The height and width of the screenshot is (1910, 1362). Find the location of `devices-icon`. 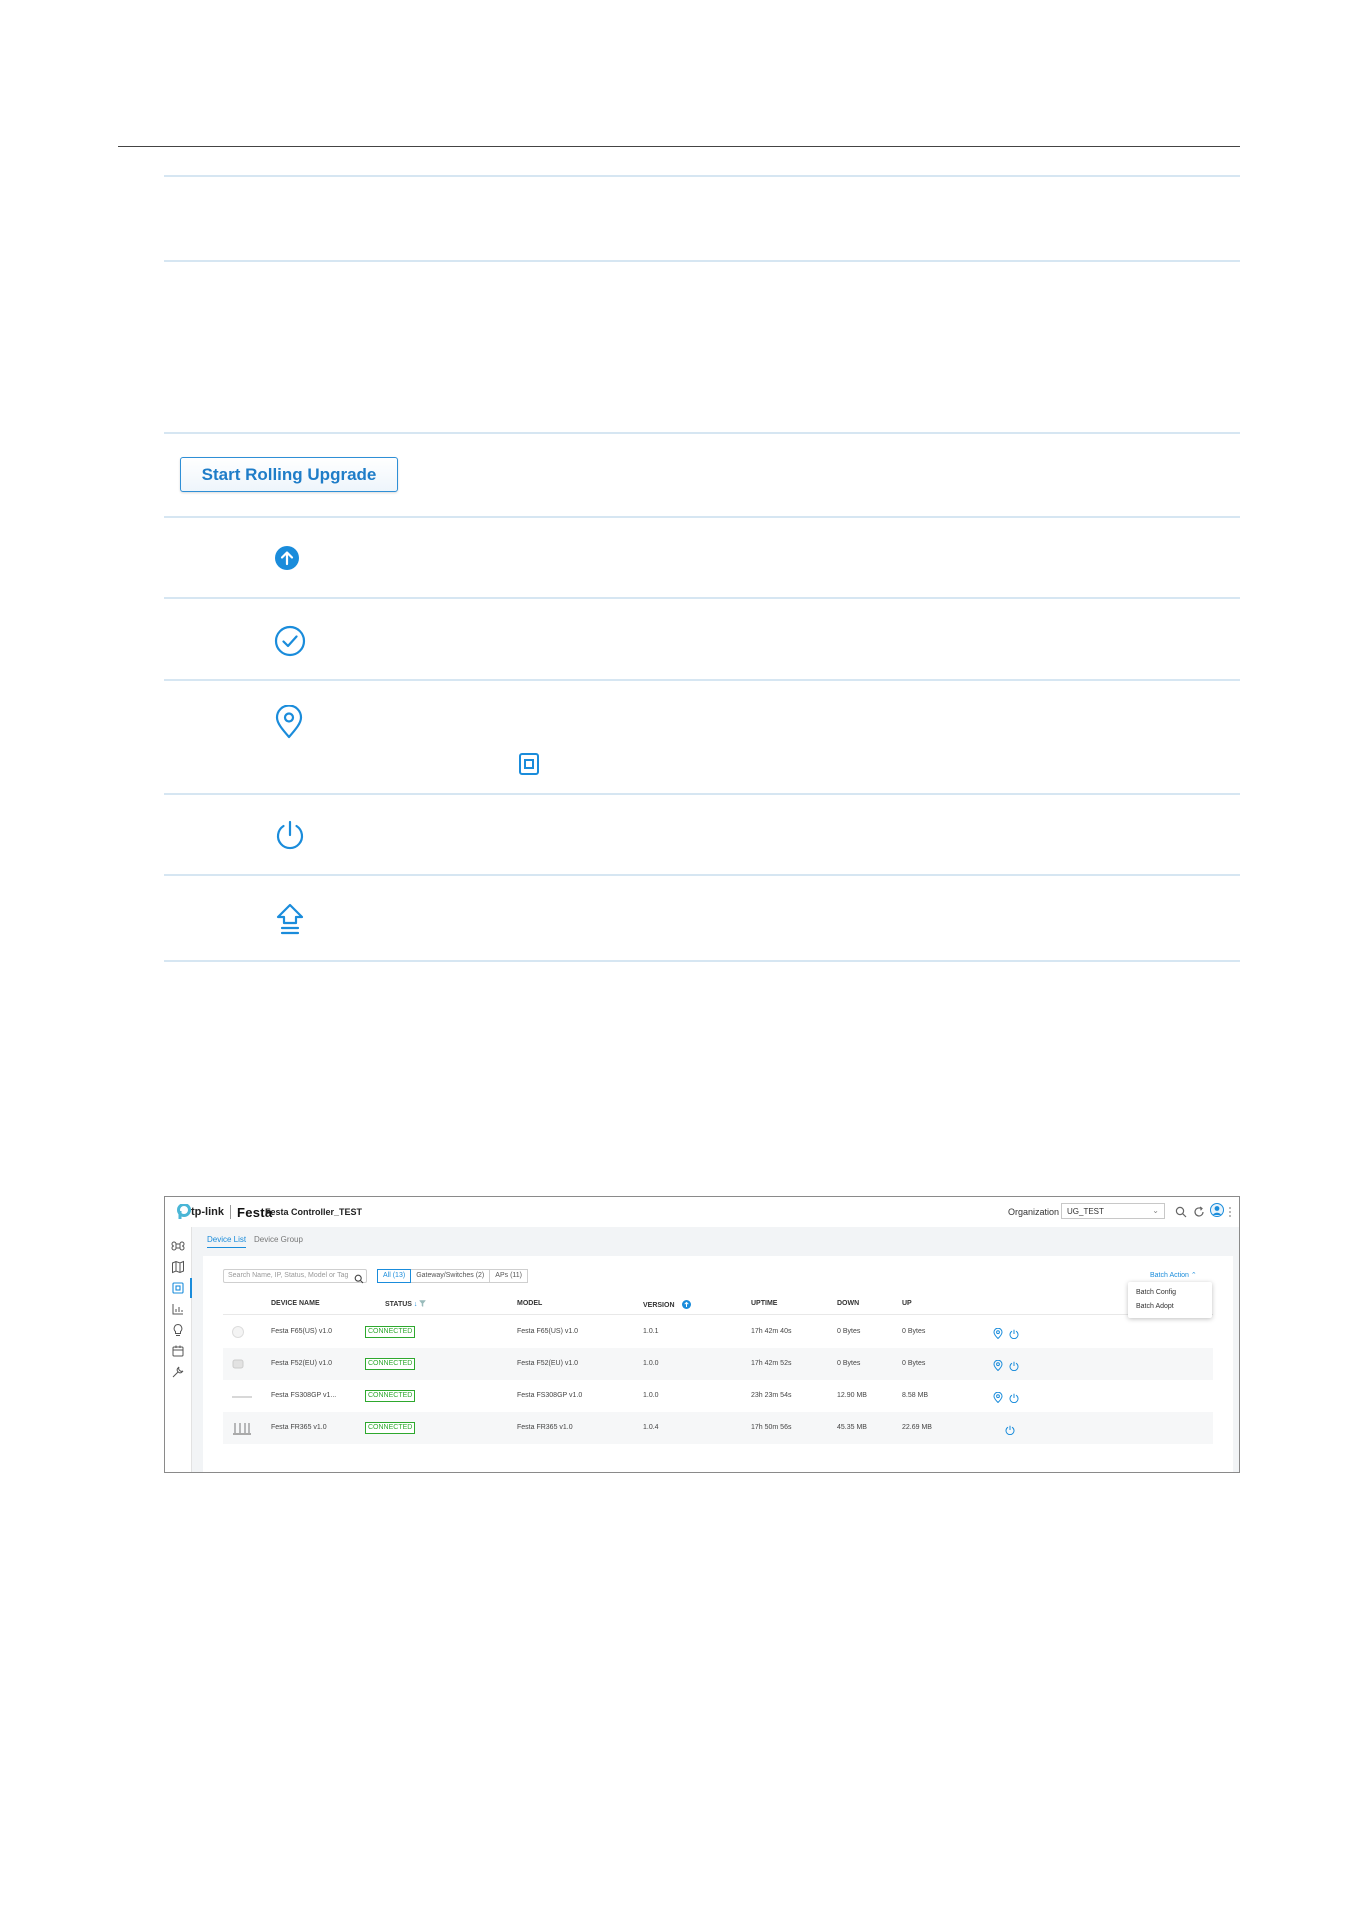

devices-icon is located at coordinates (178, 1288).